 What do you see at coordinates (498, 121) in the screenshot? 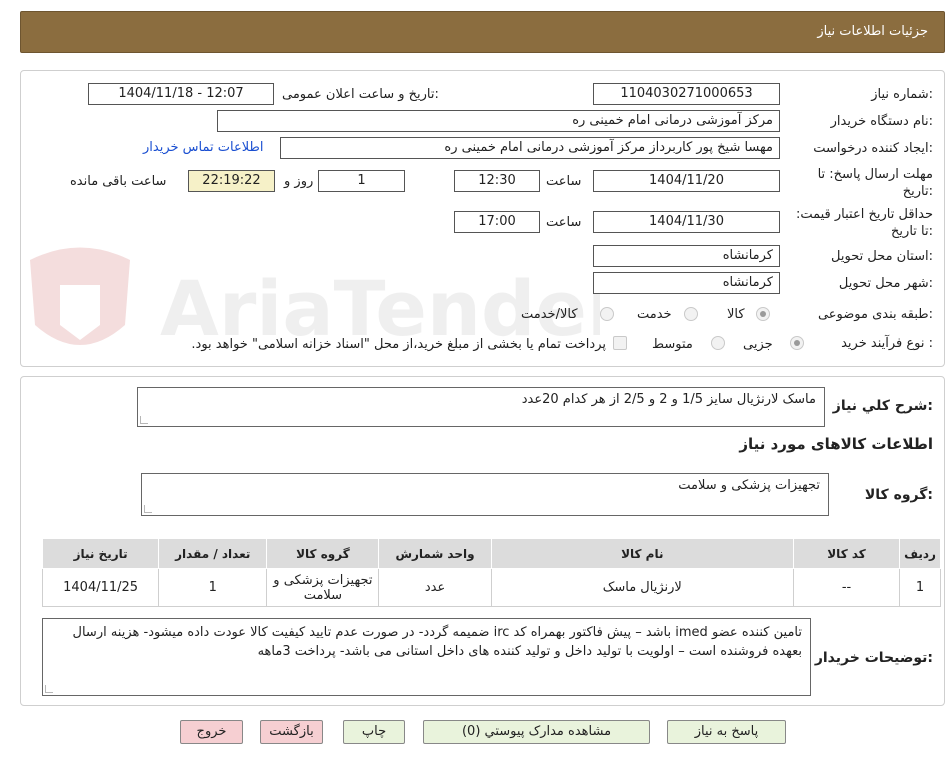
I see `buyer-org-field: مرکز آموزشی درمانی امام خمینی ره` at bounding box center [498, 121].